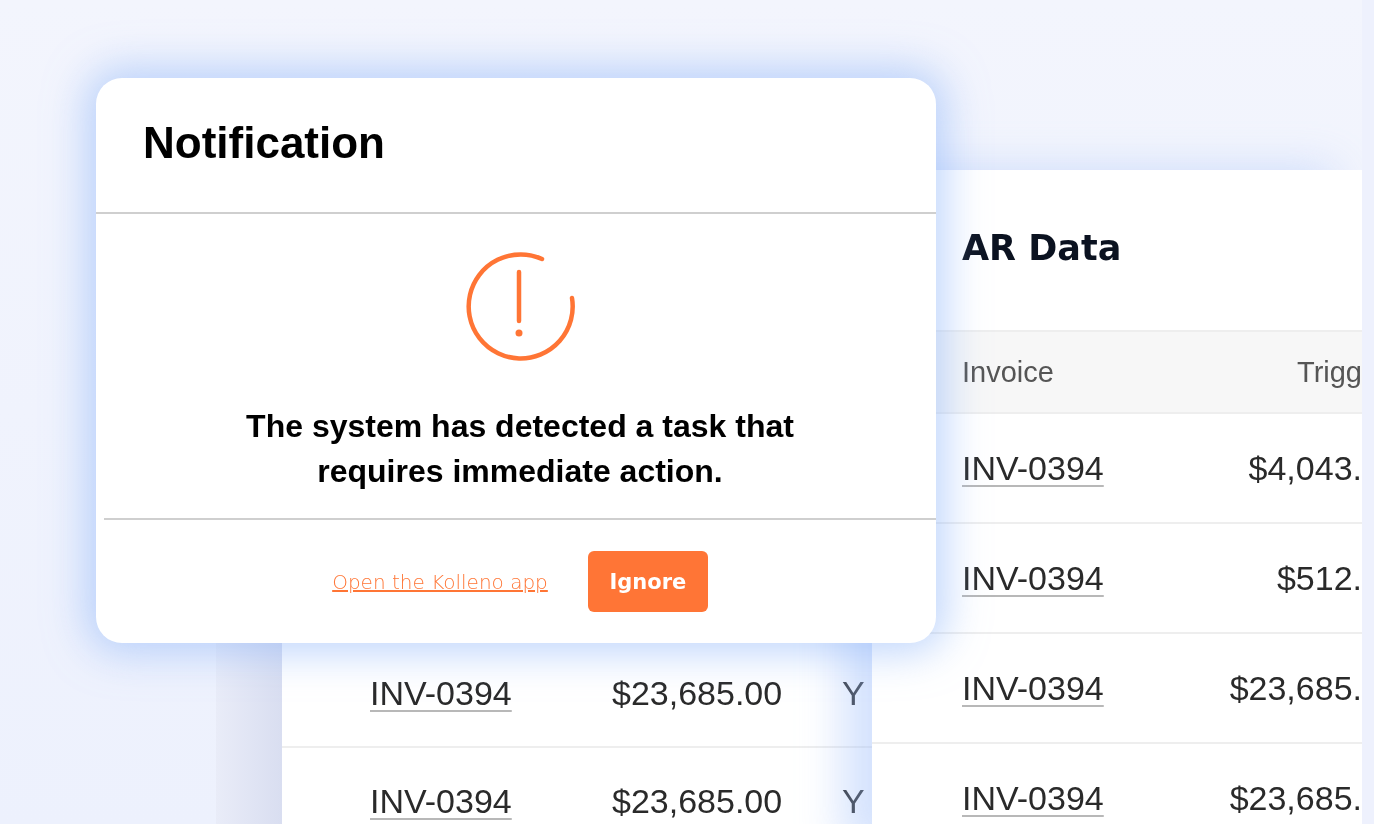  I want to click on column-header: Trigg, so click(1329, 372).